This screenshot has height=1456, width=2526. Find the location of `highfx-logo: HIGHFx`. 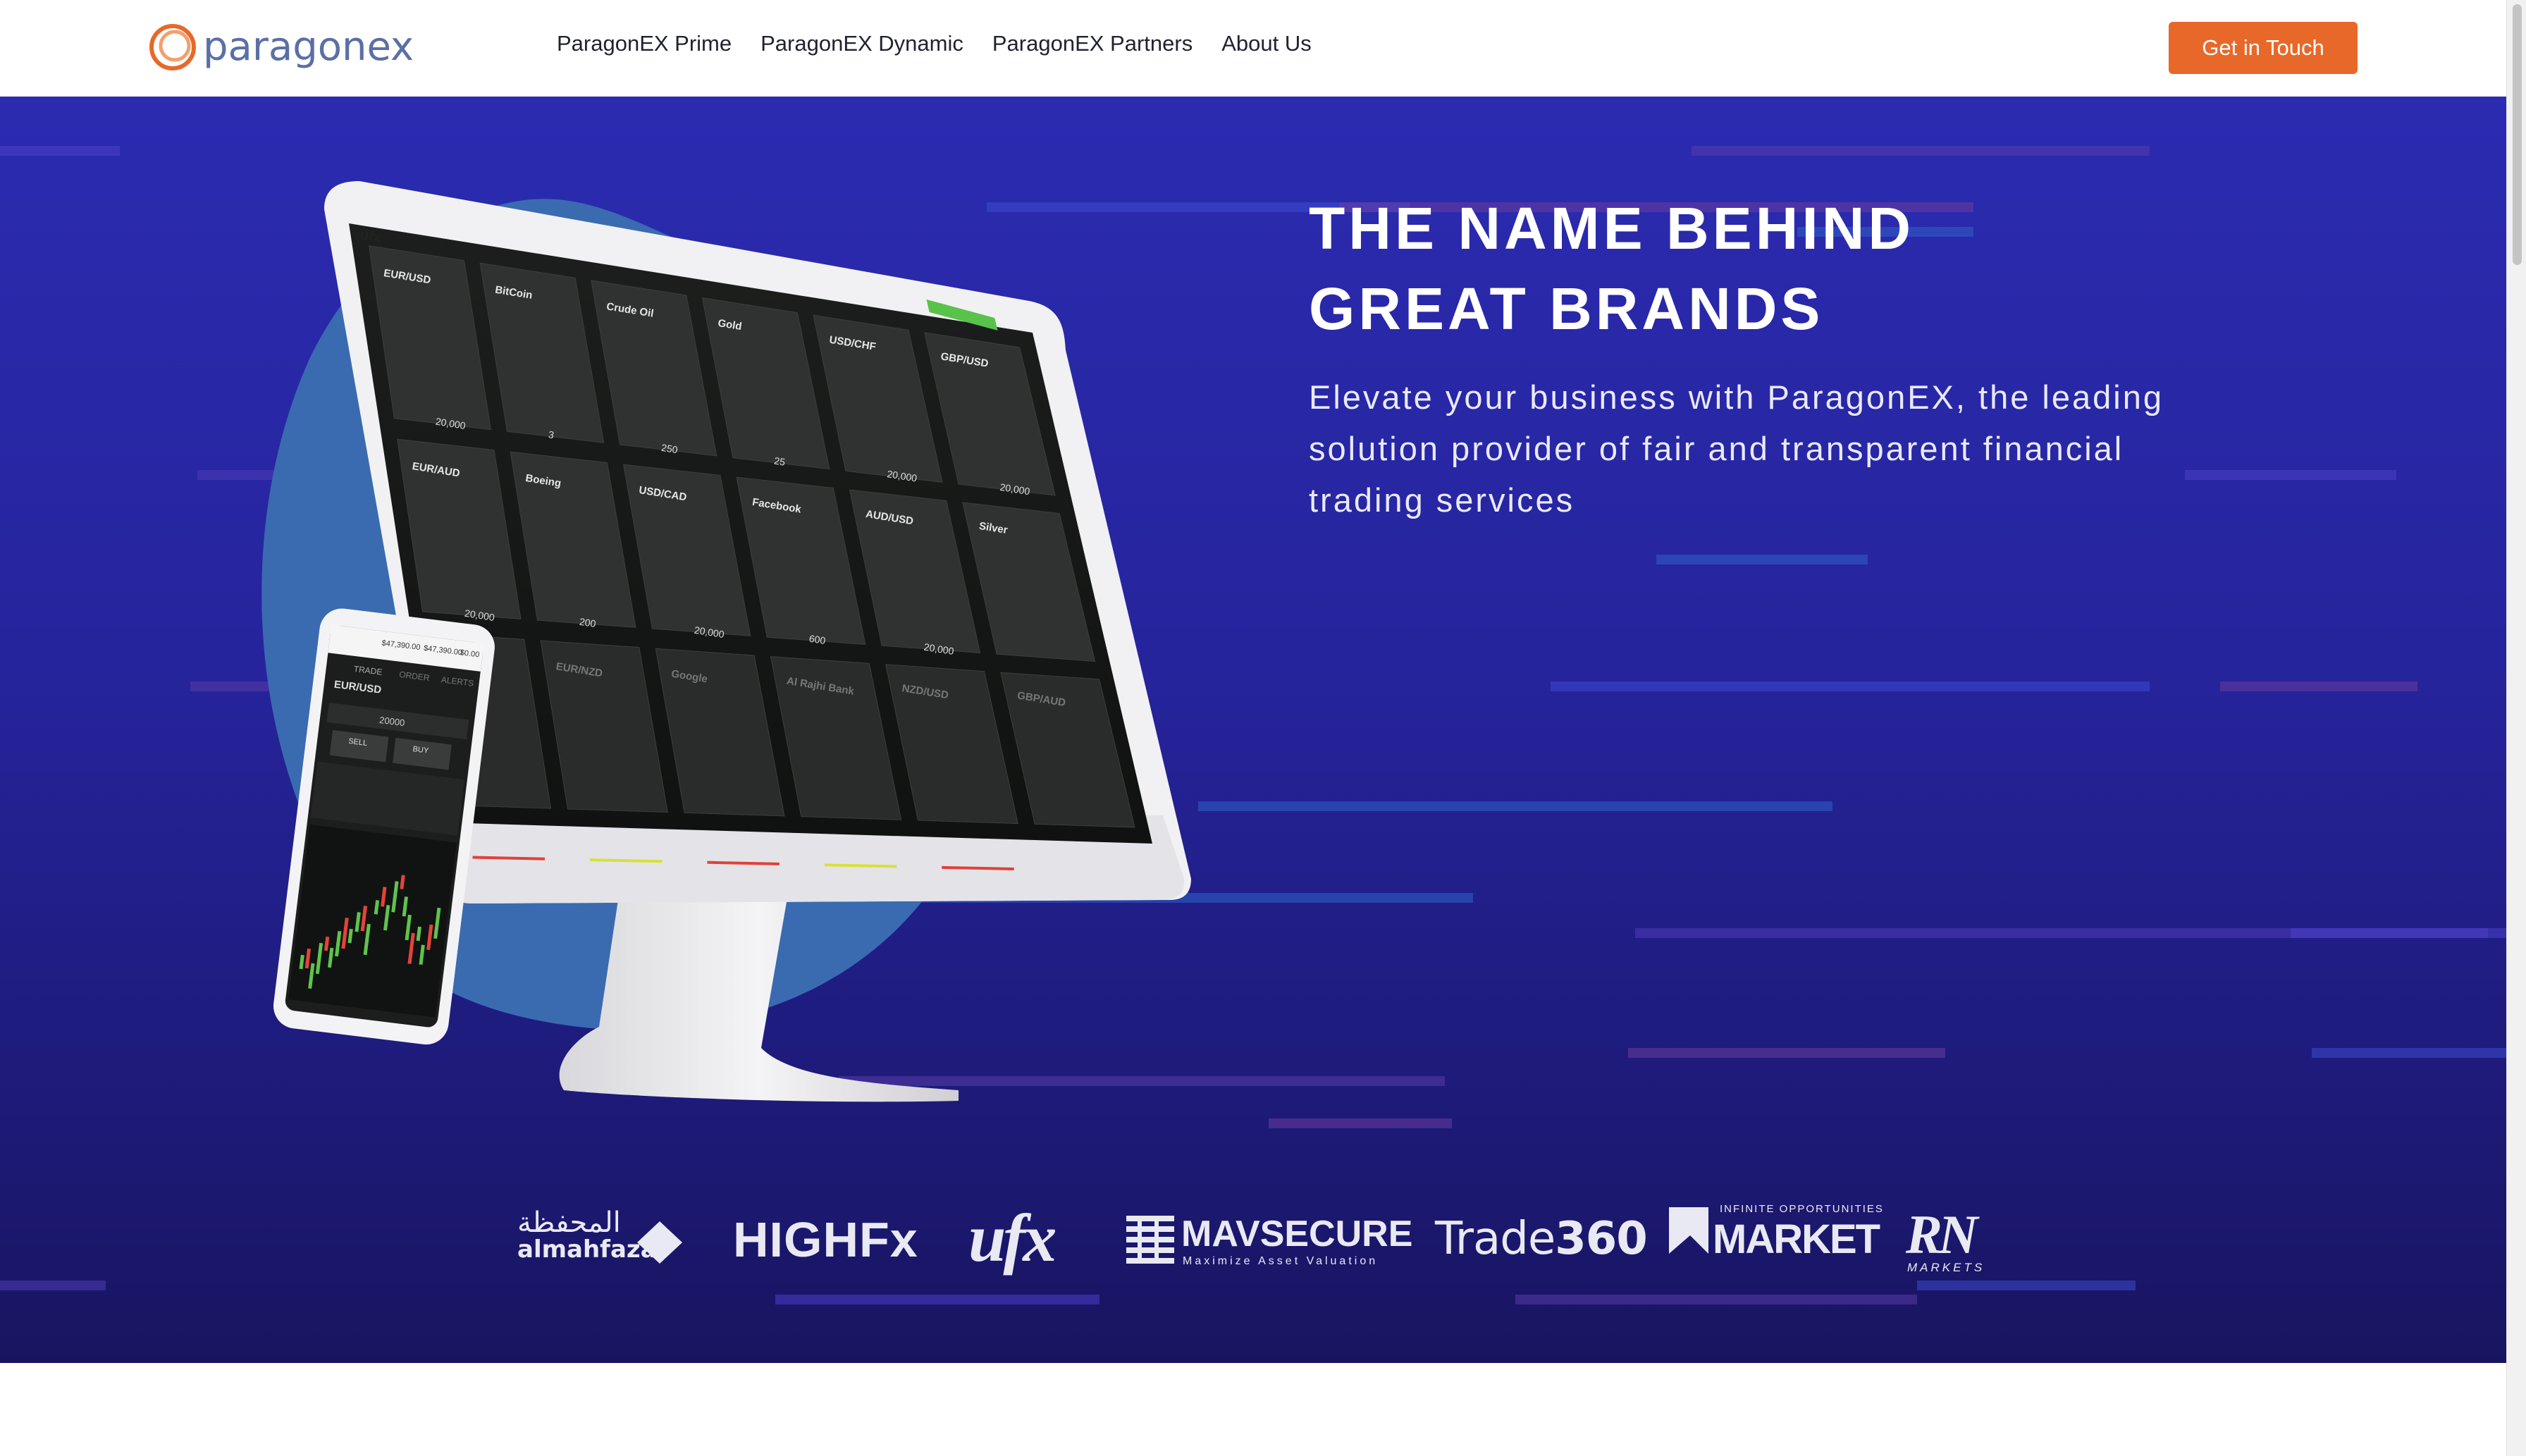

highfx-logo: HIGHFx is located at coordinates (825, 1239).